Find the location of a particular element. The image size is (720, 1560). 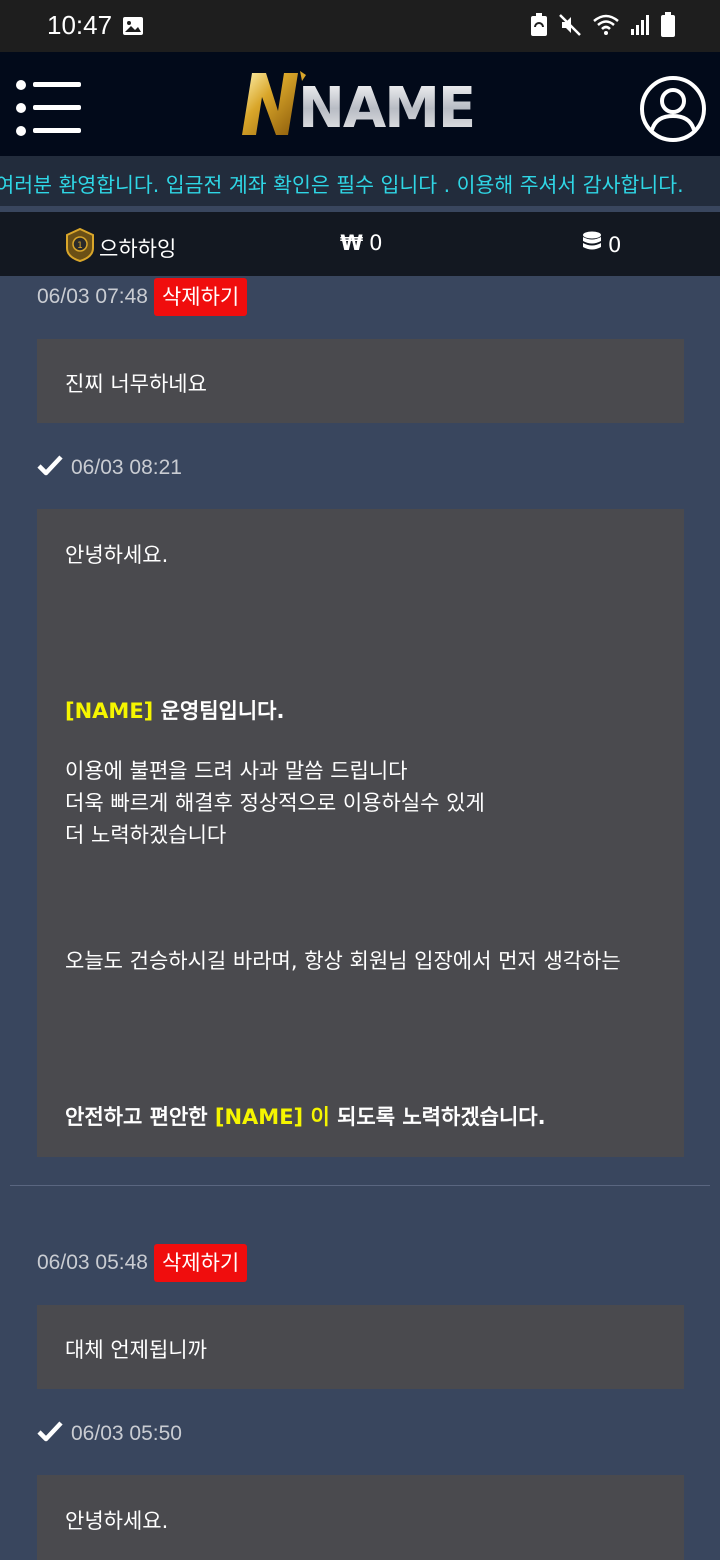

site-logo: NAME is located at coordinates (361, 105).